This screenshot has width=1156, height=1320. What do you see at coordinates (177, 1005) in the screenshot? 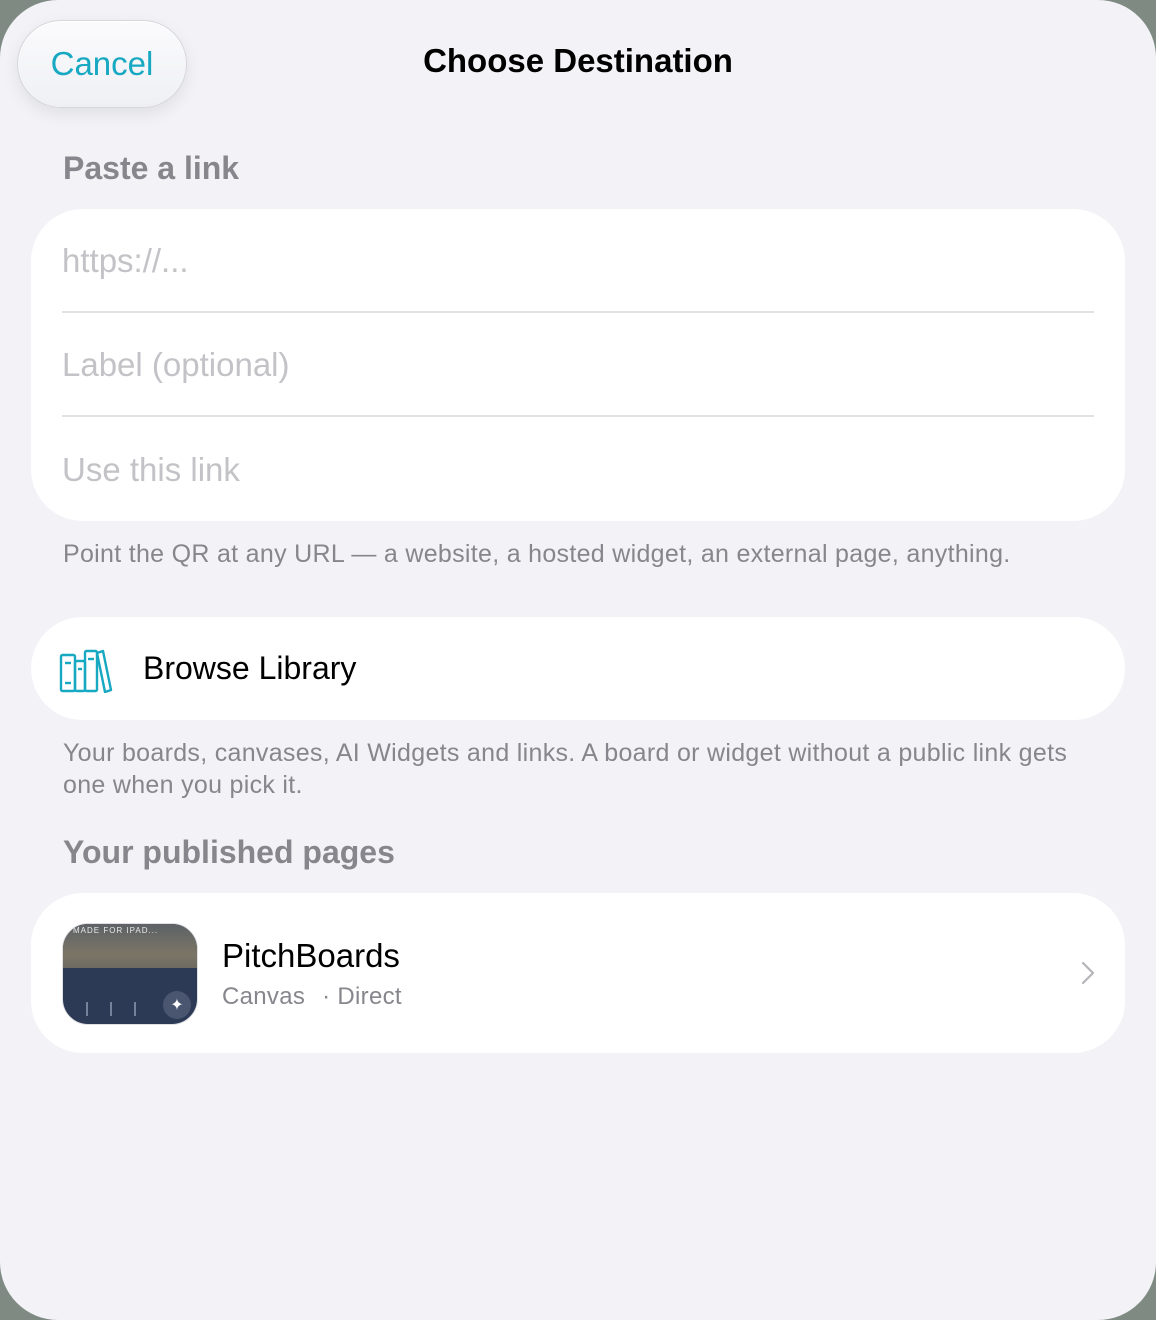
I see `sparkle-icon: ✦` at bounding box center [177, 1005].